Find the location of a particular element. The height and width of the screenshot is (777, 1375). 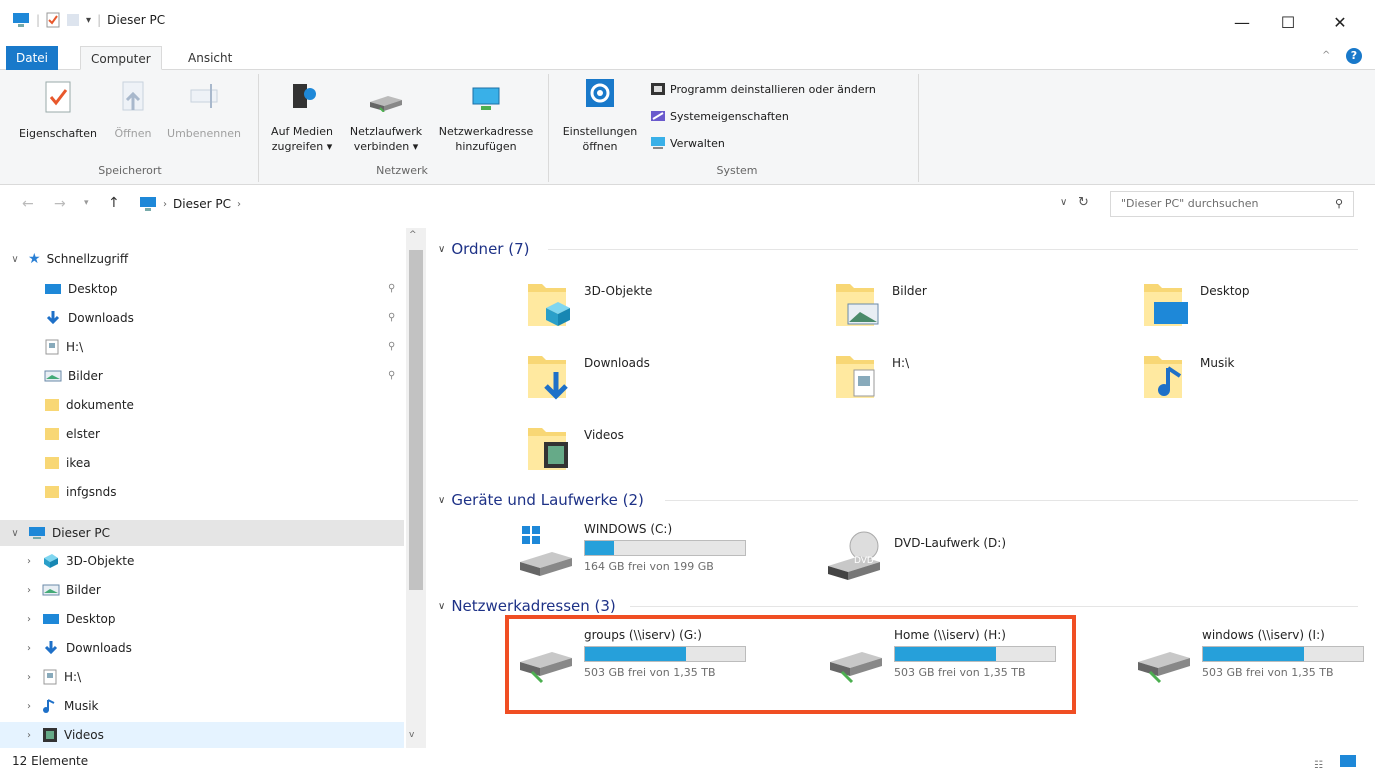

section-devices-header: ∨ Geräte und Laufwerke (2) is located at coordinates (541, 500).